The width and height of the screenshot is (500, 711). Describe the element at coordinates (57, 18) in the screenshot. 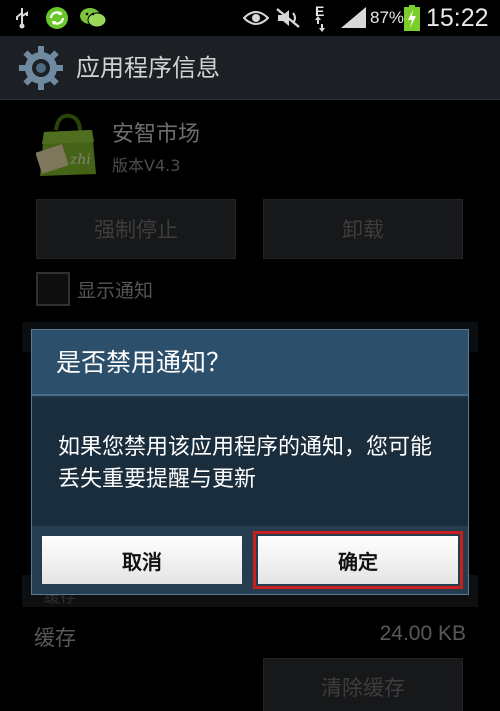

I see `sync-icon` at that location.